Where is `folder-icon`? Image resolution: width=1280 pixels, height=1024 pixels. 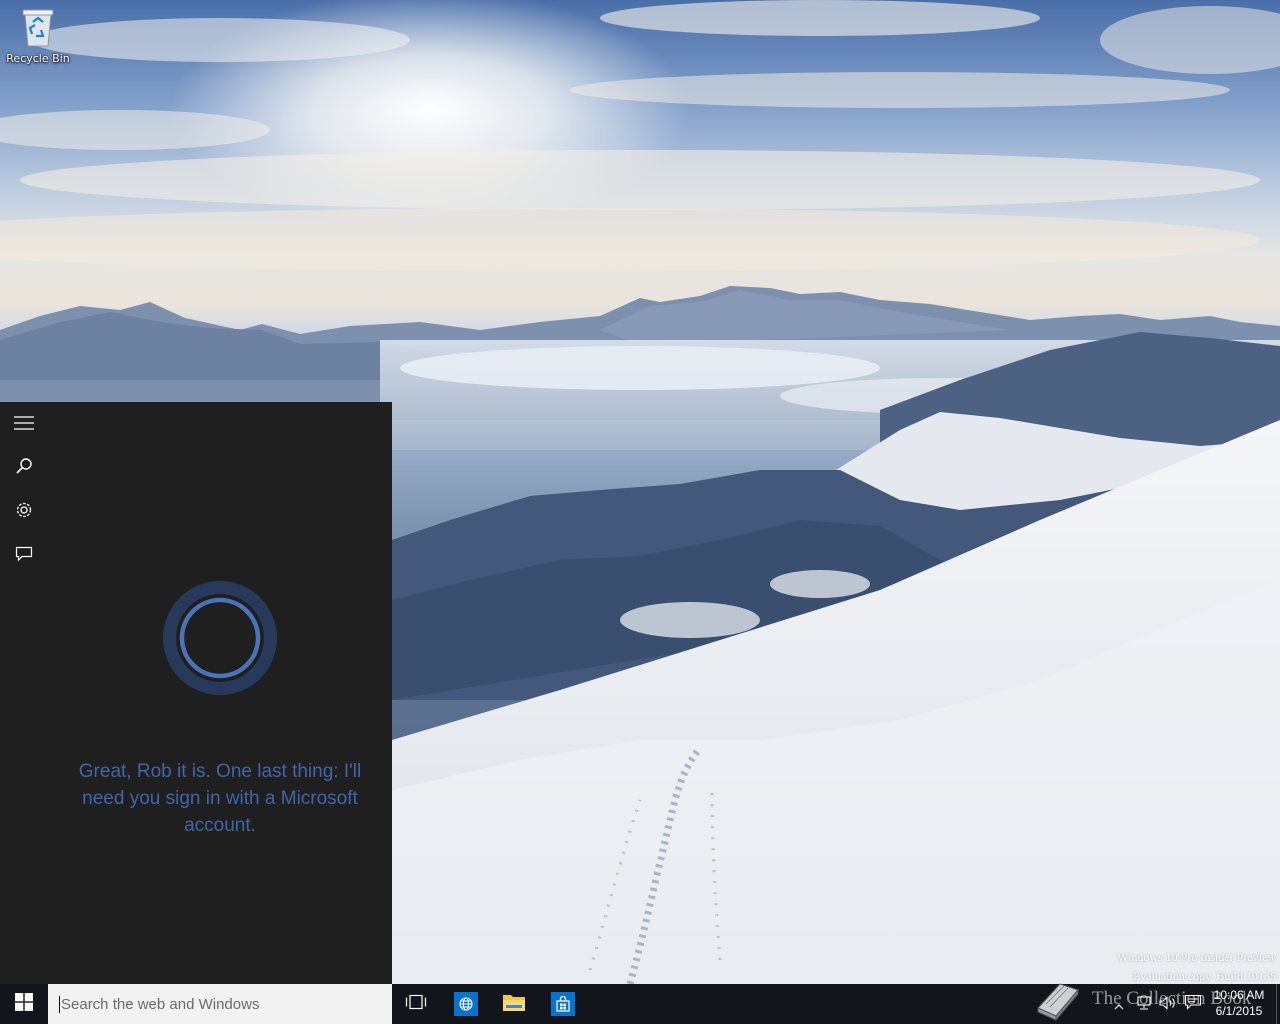
folder-icon is located at coordinates (514, 1004).